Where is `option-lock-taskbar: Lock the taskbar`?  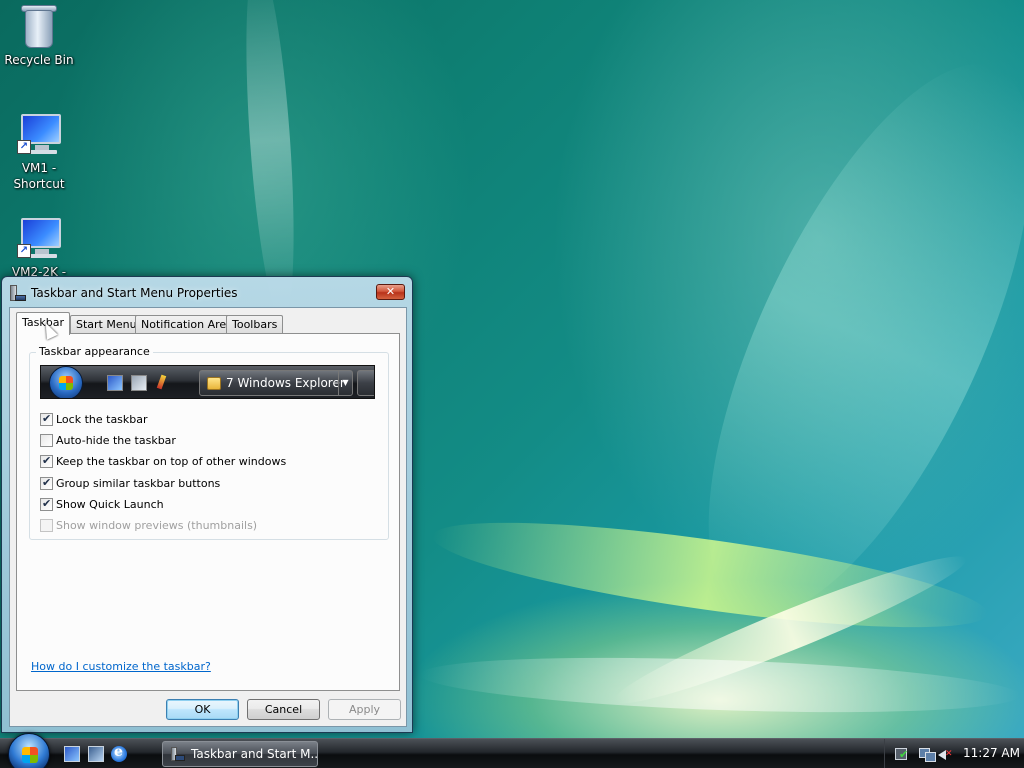
option-lock-taskbar: Lock the taskbar is located at coordinates (94, 419).